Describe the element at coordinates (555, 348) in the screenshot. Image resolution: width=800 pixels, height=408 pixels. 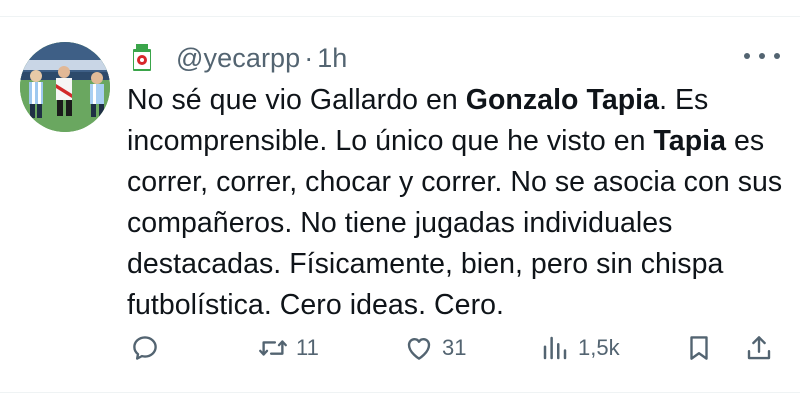
I see `views-icon` at that location.